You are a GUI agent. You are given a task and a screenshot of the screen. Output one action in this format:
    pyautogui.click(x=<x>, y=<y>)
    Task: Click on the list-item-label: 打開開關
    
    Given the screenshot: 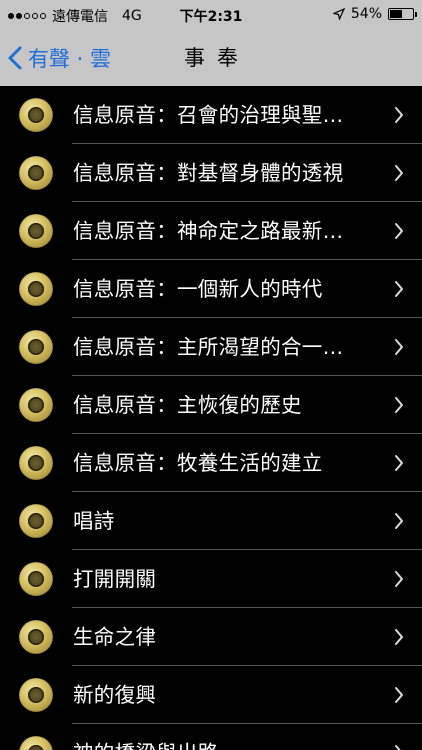 What is the action you would take?
    pyautogui.click(x=115, y=579)
    